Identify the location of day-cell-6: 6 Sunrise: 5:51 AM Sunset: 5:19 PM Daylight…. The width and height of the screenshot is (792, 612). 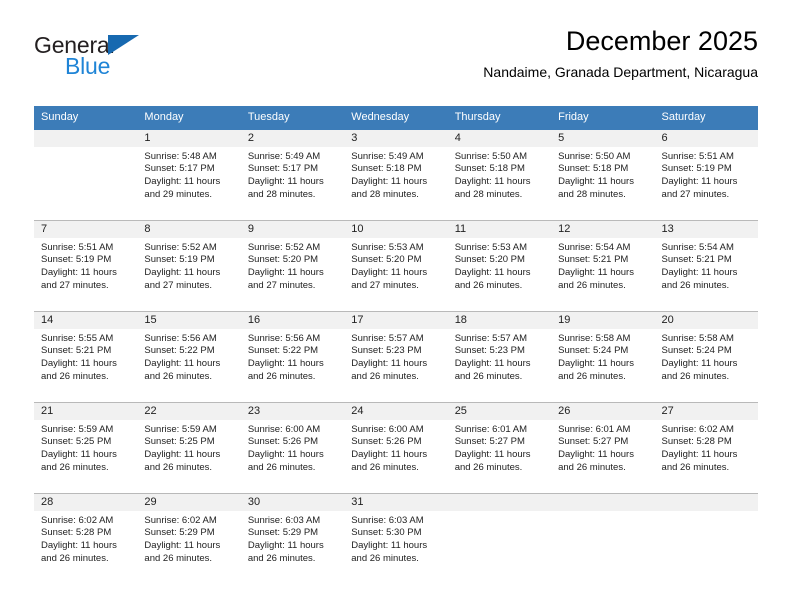
(706, 174).